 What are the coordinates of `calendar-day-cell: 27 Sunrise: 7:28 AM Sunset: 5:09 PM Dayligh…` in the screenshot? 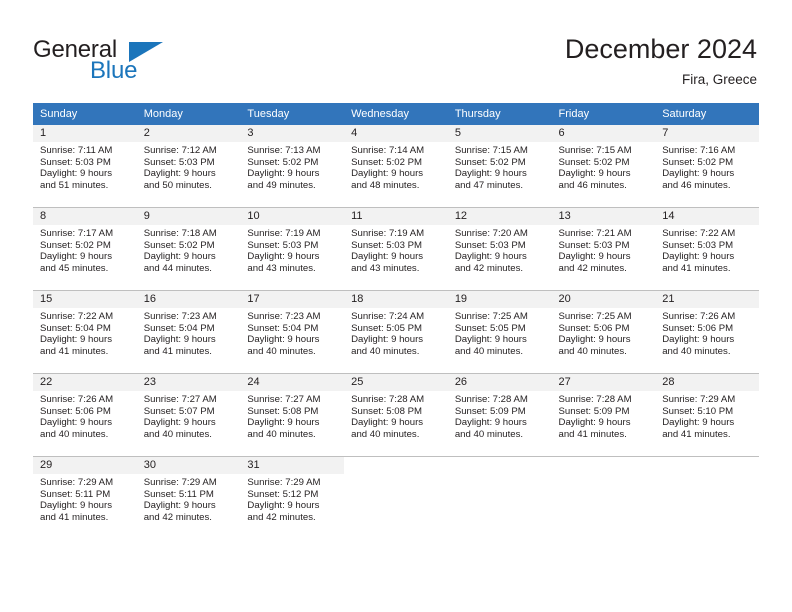 It's located at (603, 415).